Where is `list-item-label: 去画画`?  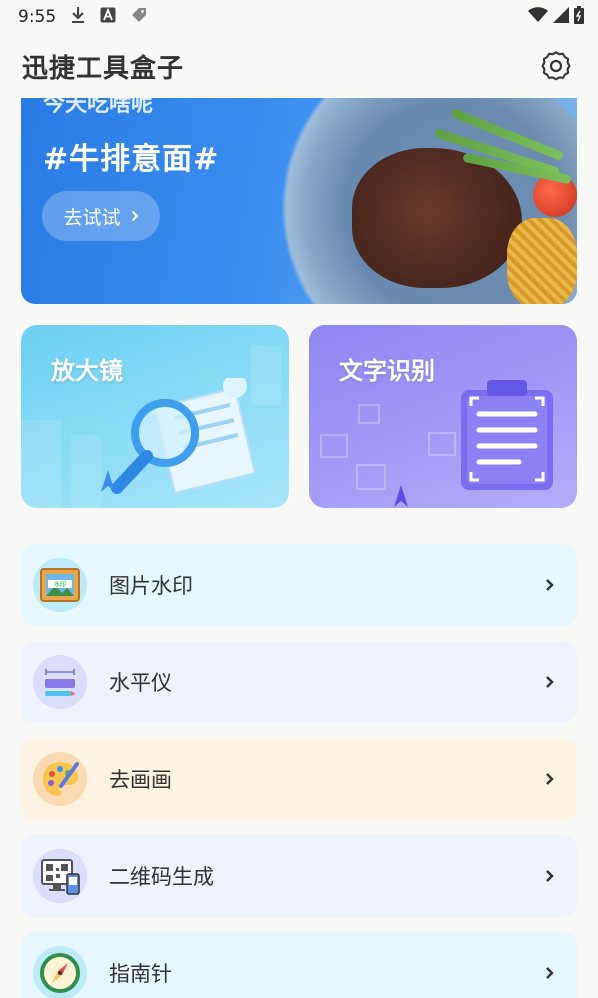 list-item-label: 去画画 is located at coordinates (140, 780).